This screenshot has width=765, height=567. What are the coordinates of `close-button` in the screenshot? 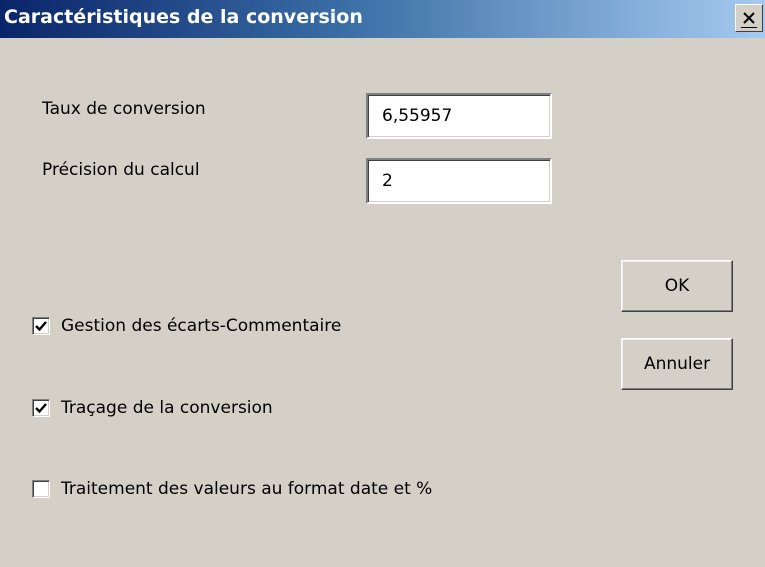 It's located at (749, 18).